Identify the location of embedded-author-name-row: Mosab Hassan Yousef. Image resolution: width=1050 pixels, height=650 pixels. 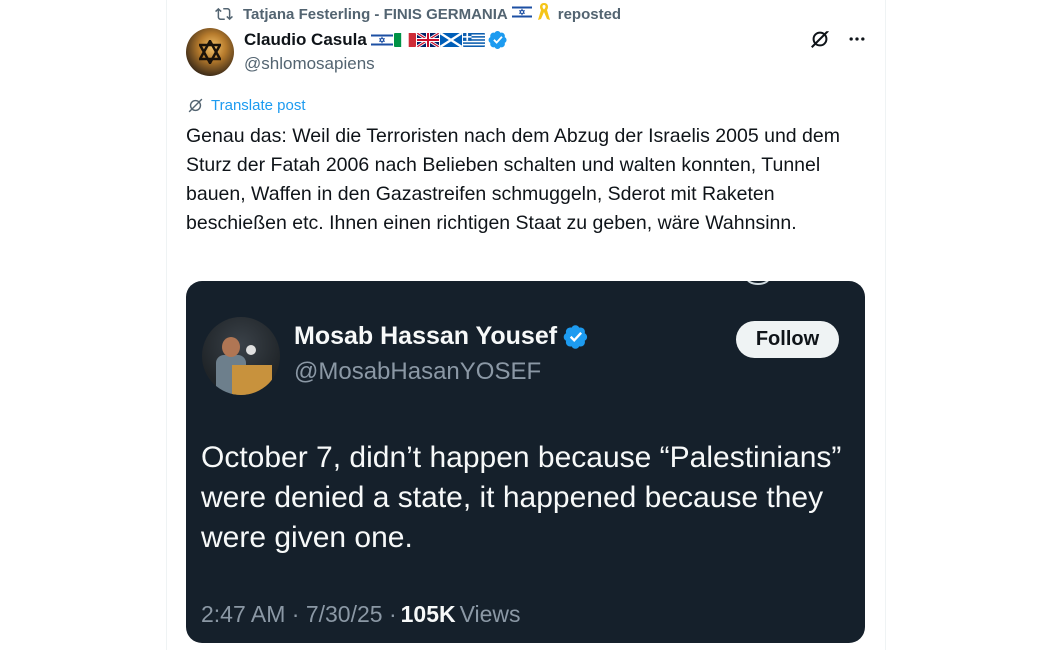
(441, 336).